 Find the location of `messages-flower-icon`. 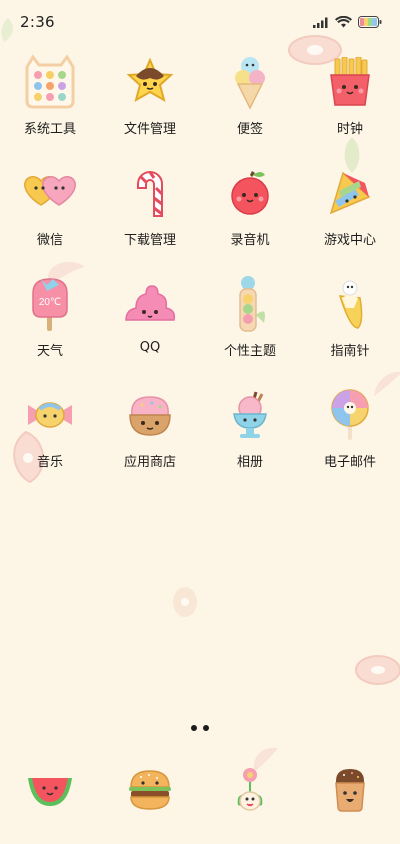

messages-flower-icon is located at coordinates (250, 790).